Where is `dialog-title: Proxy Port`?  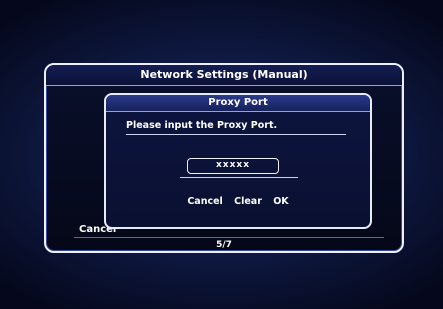
dialog-title: Proxy Port is located at coordinates (238, 103).